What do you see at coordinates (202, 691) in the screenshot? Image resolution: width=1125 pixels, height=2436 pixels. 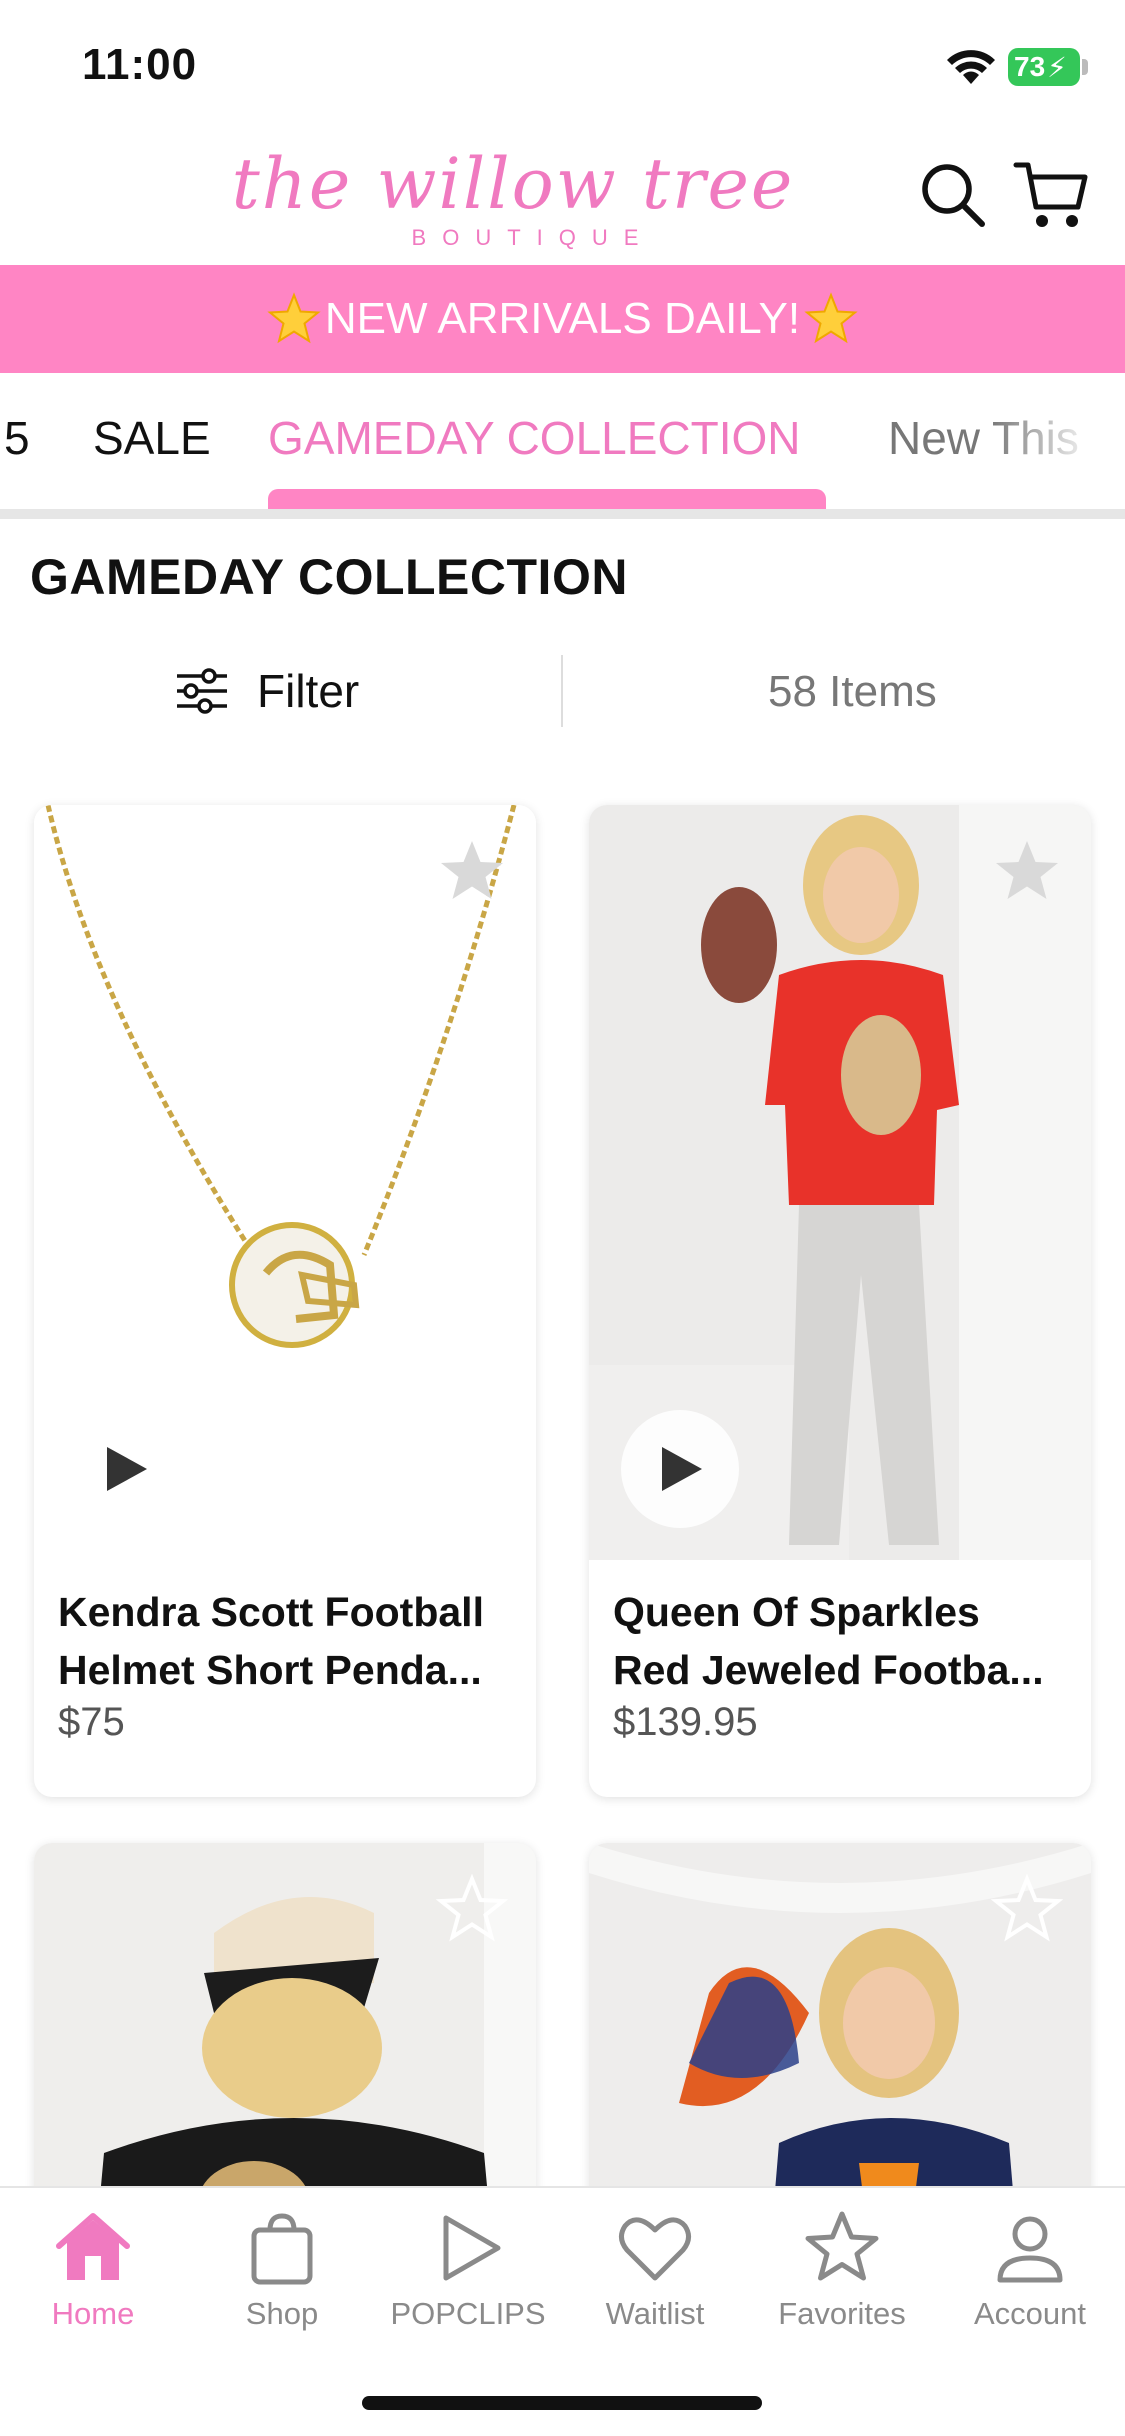 I see `sliders-icon` at bounding box center [202, 691].